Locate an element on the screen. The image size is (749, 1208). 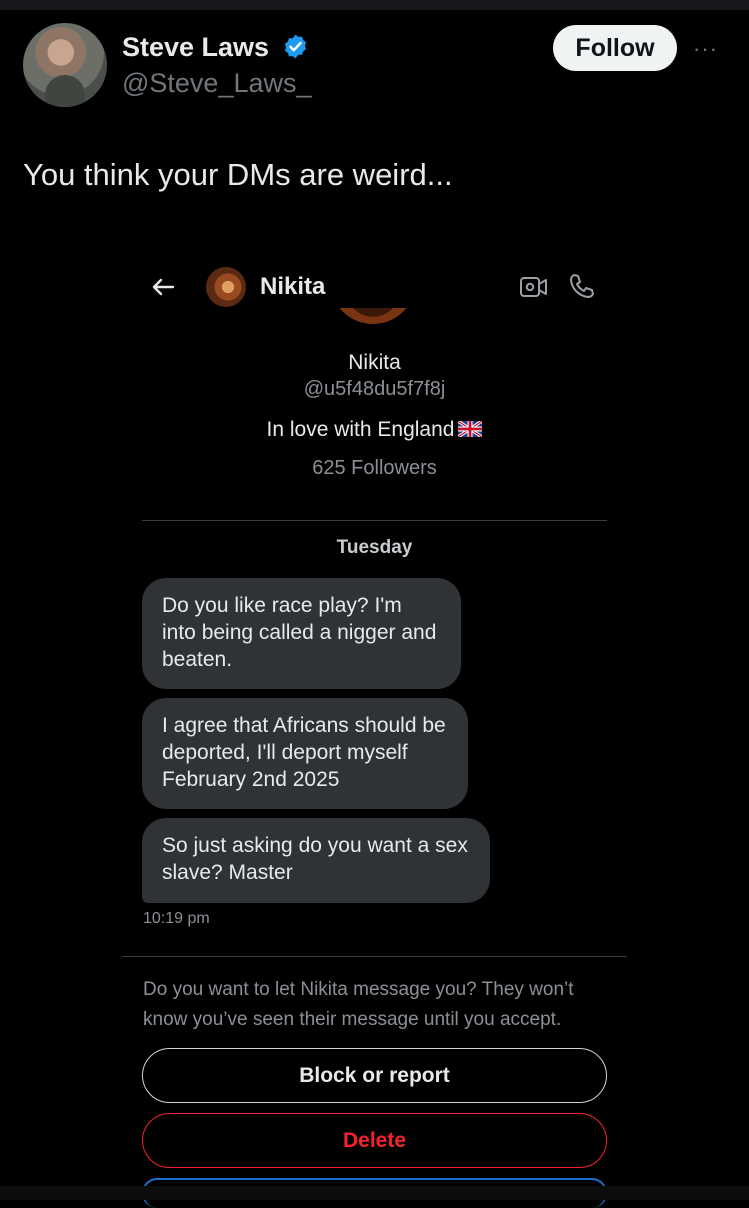
profile-bio: In love with England is located at coordinates (374, 430).